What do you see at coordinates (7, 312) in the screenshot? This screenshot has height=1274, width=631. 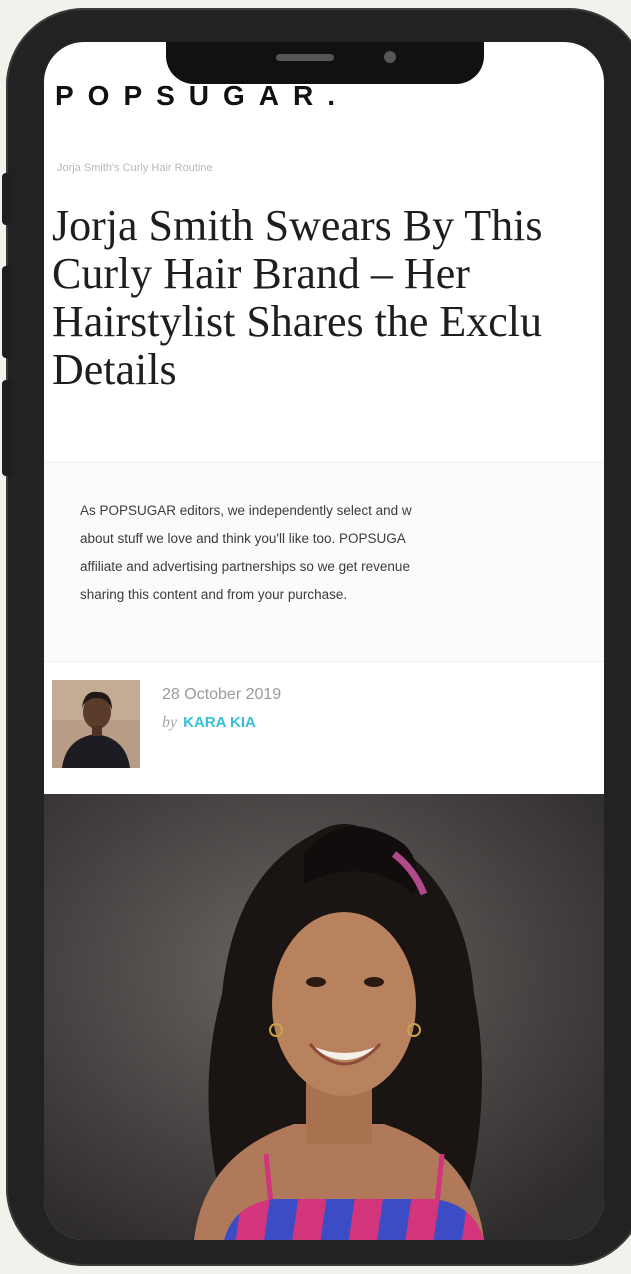 I see `volume-up-button` at bounding box center [7, 312].